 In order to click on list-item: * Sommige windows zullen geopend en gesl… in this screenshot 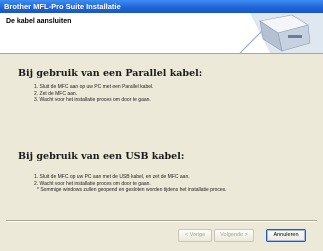, I will do `click(132, 190)`.